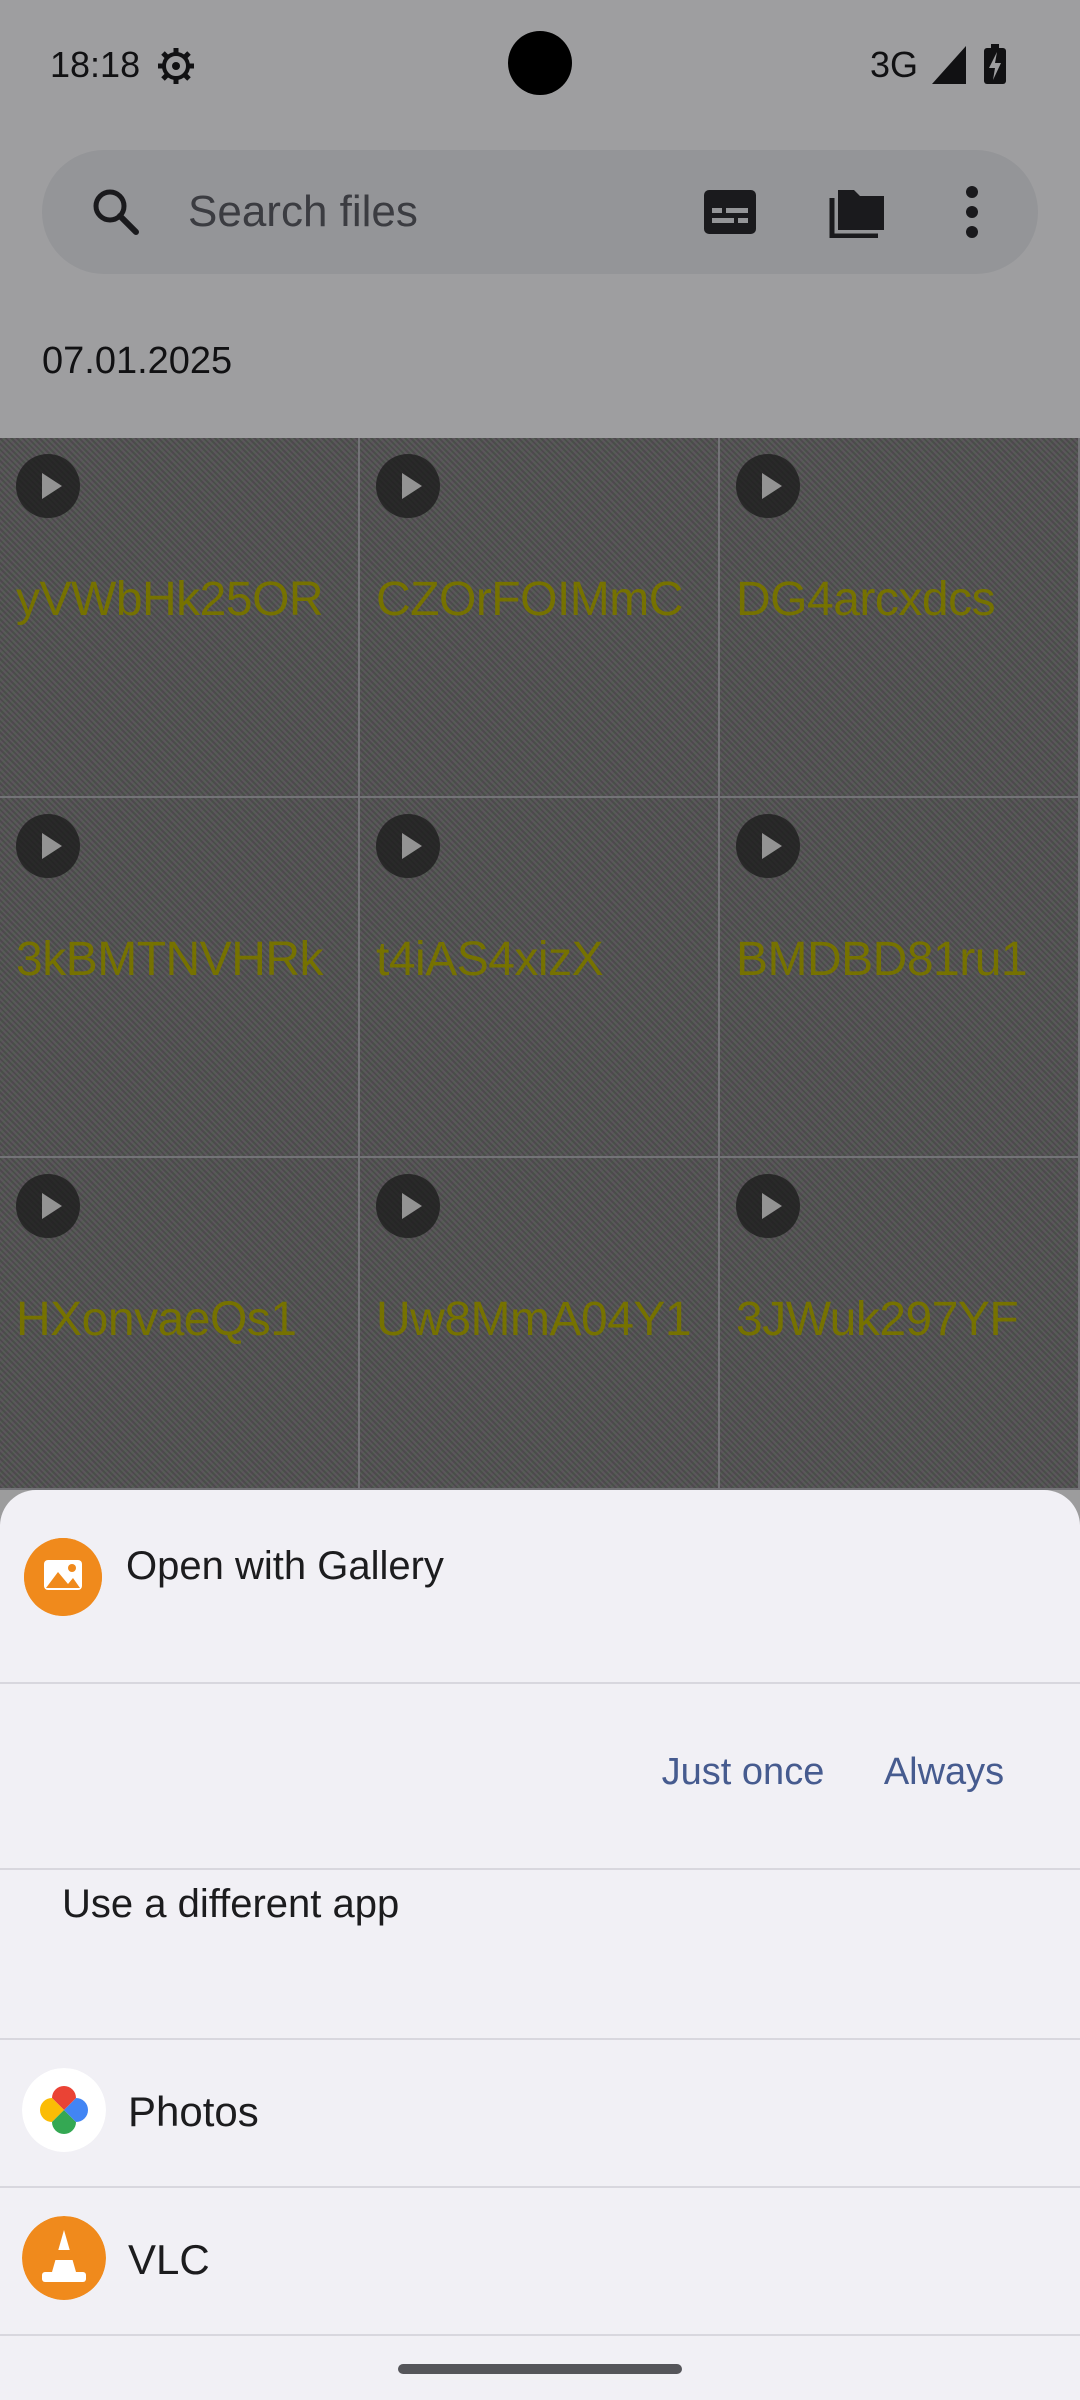  Describe the element at coordinates (169, 2259) in the screenshot. I see `app-option-label: VLC` at that location.